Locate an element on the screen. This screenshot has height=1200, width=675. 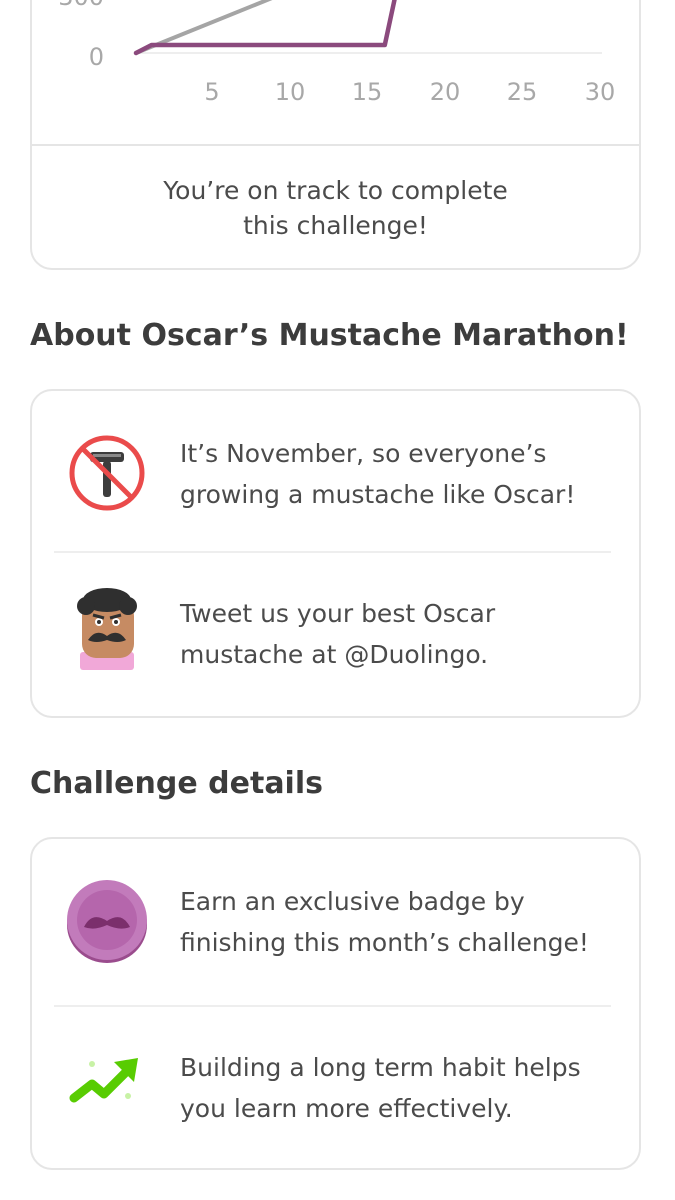
x-tick-20: 20 is located at coordinates (445, 92).